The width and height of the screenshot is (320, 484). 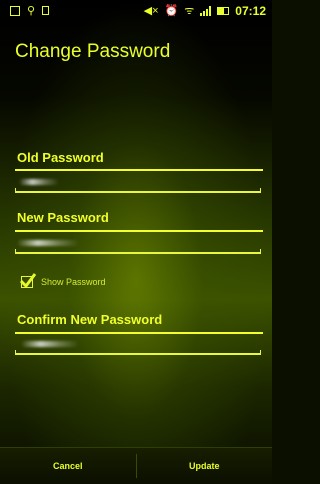 I want to click on show-password-checkbox: Show Password, so click(x=62, y=280).